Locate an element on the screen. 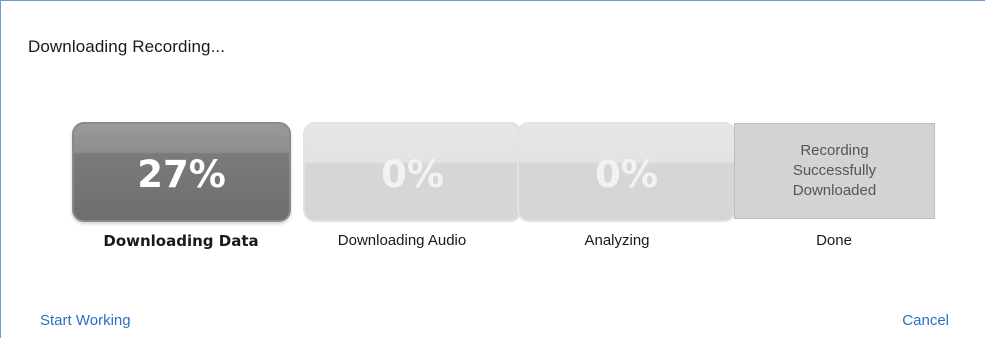 This screenshot has width=985, height=338. stage-downloading-audio-percent: 0% is located at coordinates (412, 174).